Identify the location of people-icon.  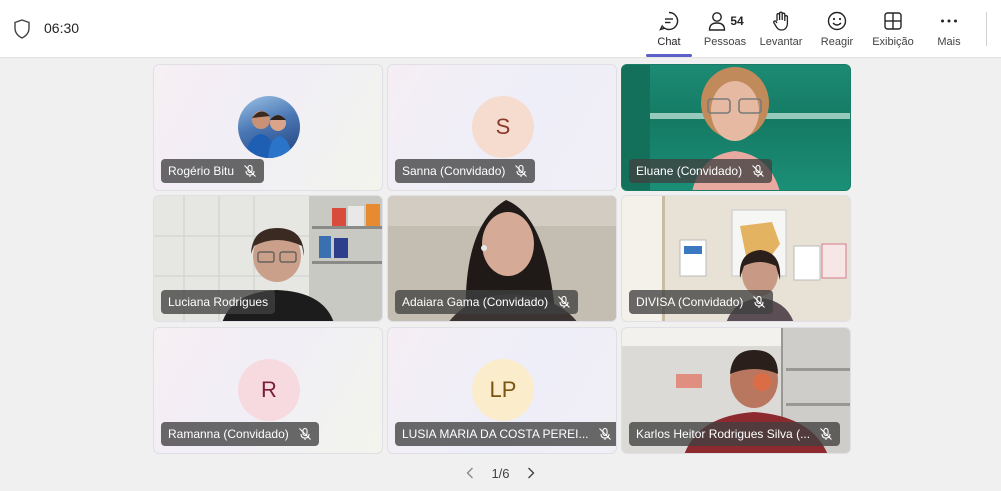
(717, 21).